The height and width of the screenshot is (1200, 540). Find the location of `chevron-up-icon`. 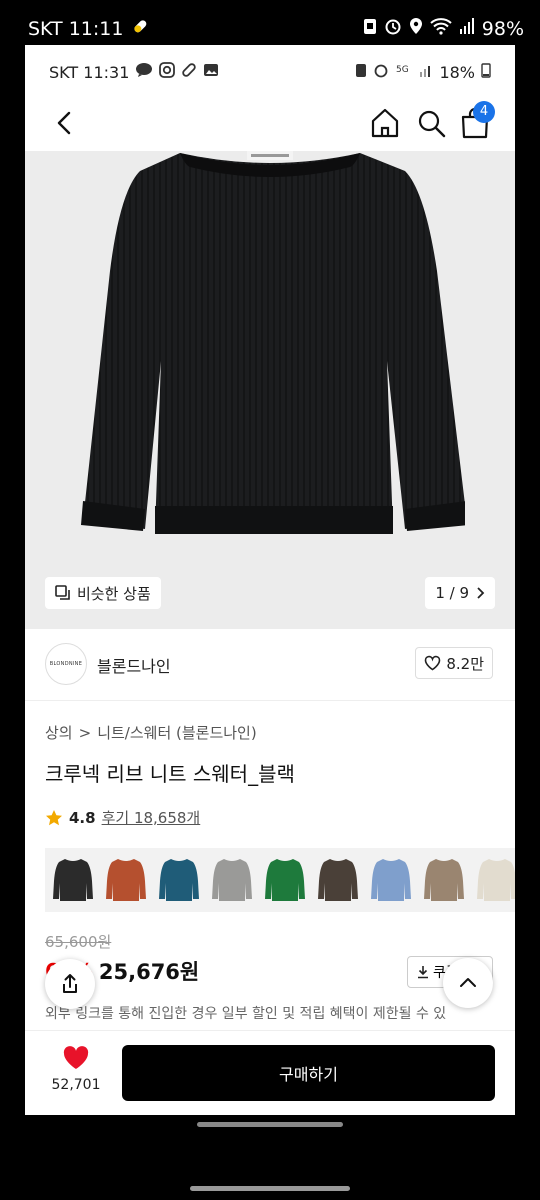

chevron-up-icon is located at coordinates (468, 982).